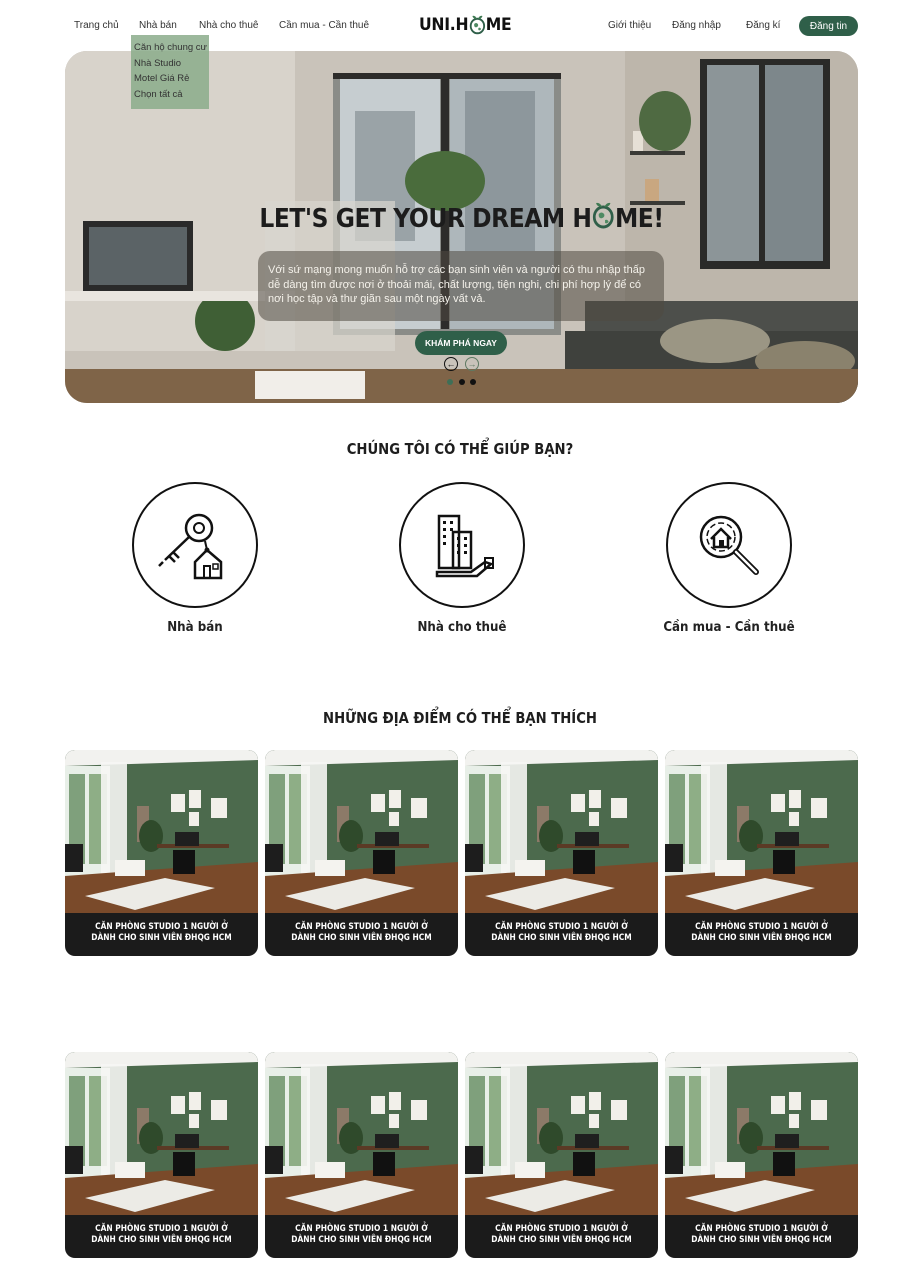 The height and width of the screenshot is (1282, 920). I want to click on dropdown-item-select-all: Chọn tất cả, so click(171, 95).